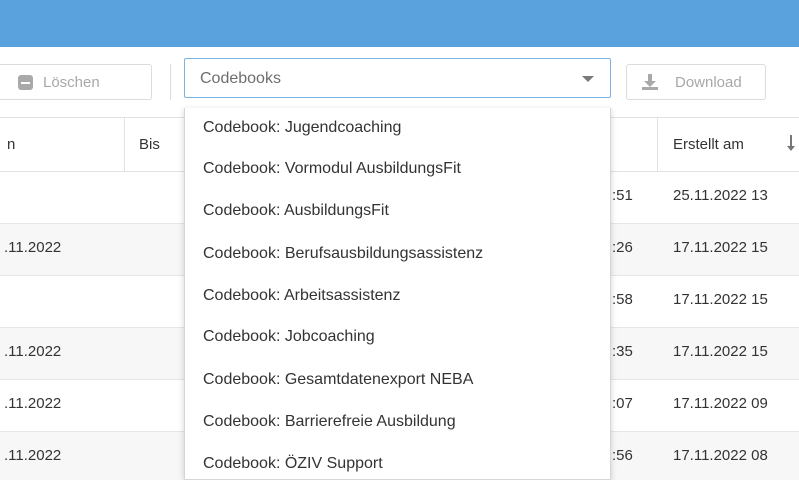 The width and height of the screenshot is (799, 480). I want to click on dropdown-option: Codebook: Berufsausbildungsassistenz, so click(343, 254).